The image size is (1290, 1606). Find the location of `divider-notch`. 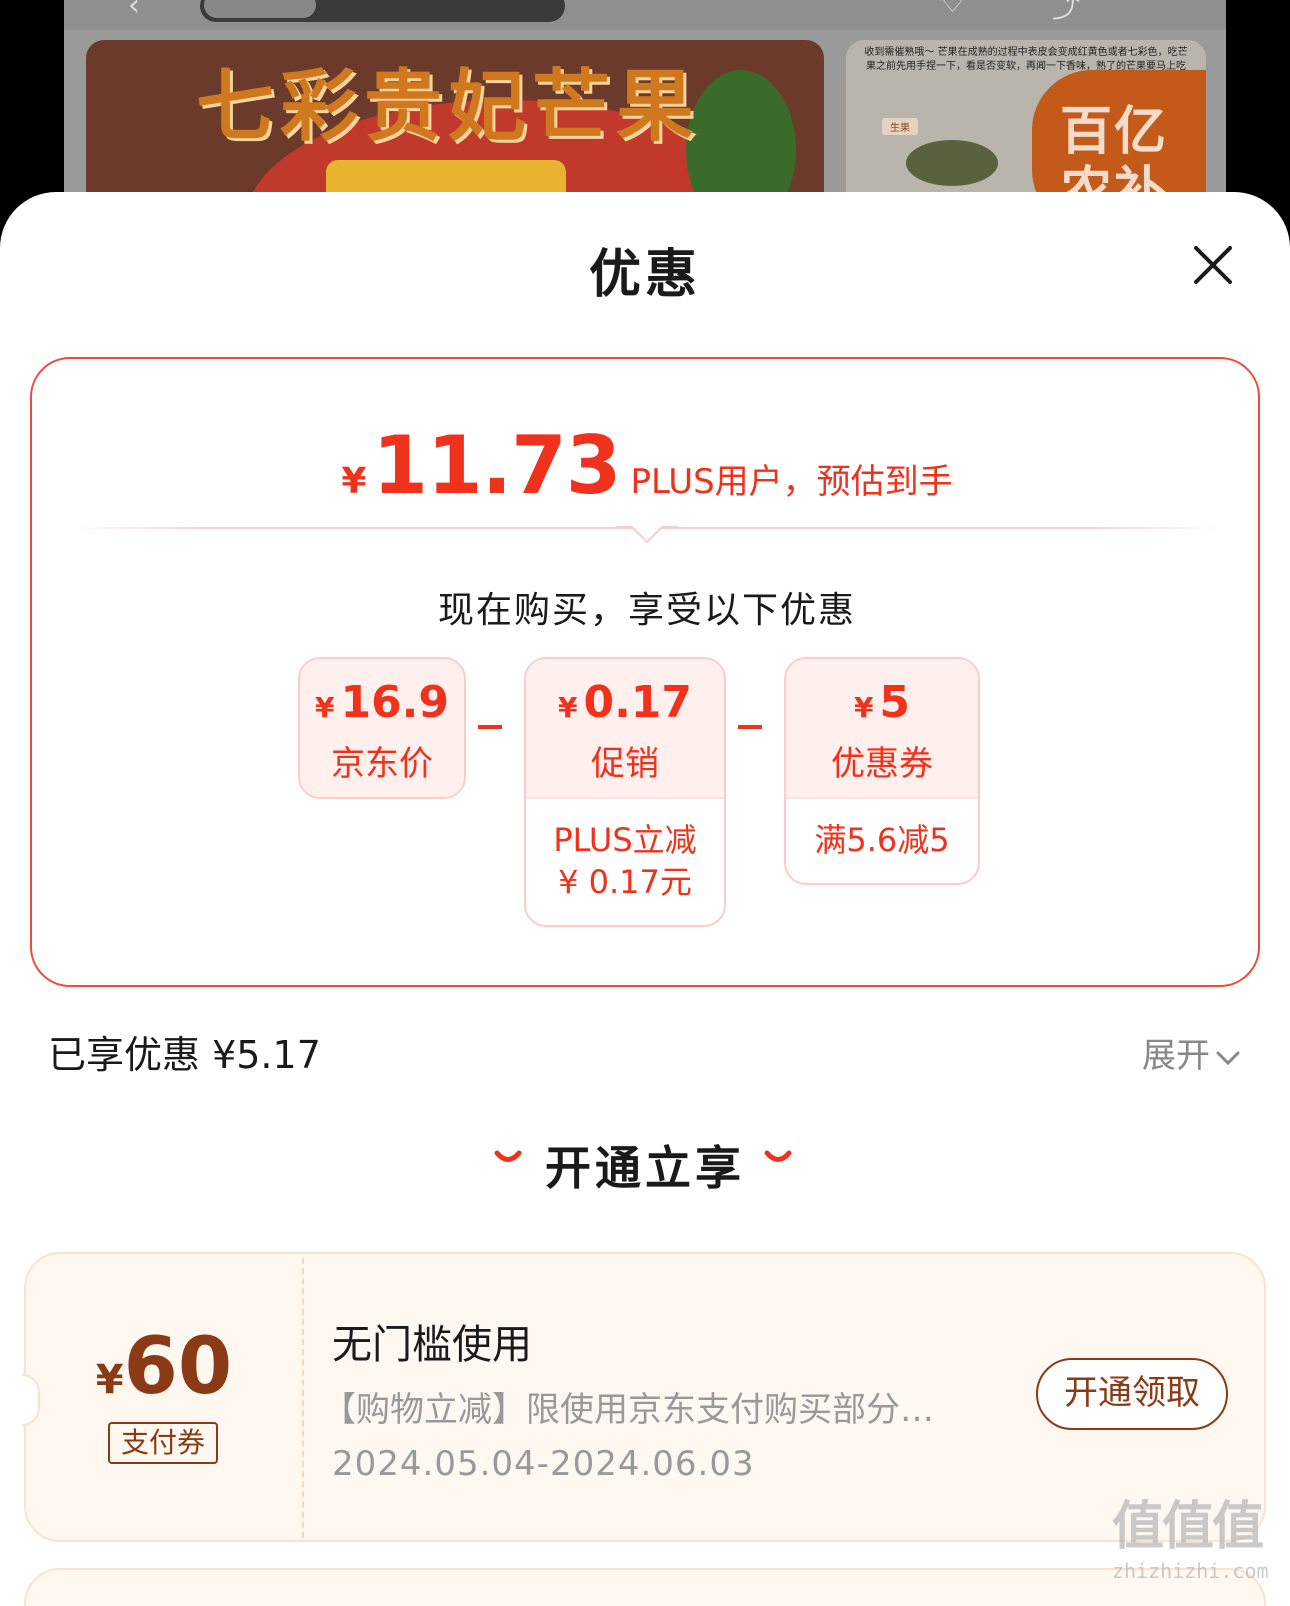

divider-notch is located at coordinates (647, 534).